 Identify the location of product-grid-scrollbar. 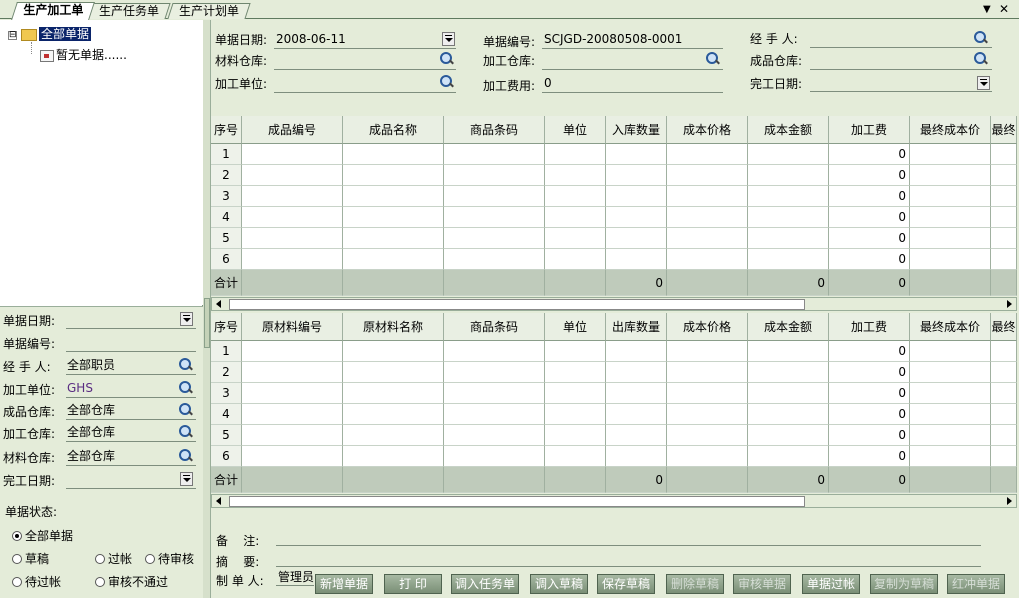
(614, 304).